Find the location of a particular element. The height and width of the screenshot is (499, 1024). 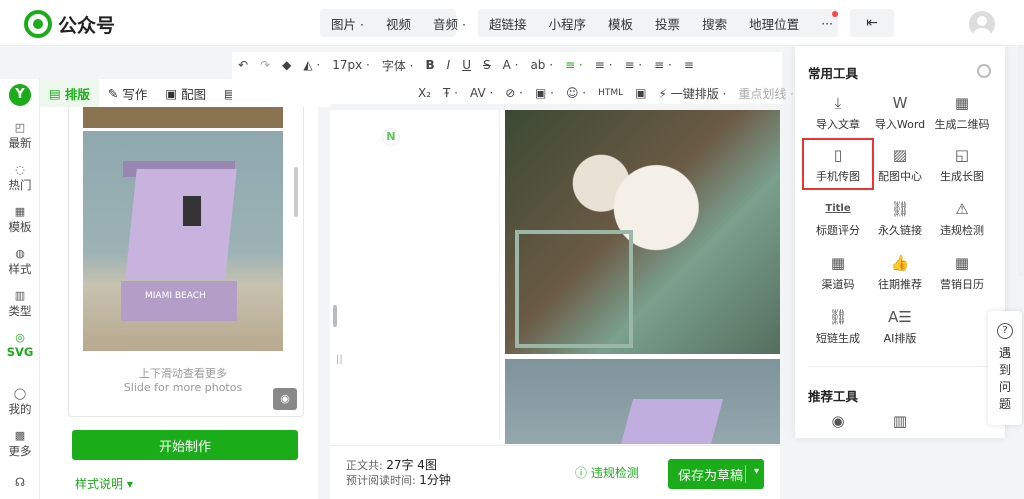

notification-dot is located at coordinates (835, 14).